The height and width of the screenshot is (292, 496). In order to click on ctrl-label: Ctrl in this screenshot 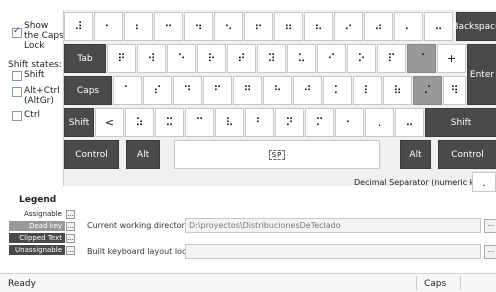, I will do `click(32, 115)`.